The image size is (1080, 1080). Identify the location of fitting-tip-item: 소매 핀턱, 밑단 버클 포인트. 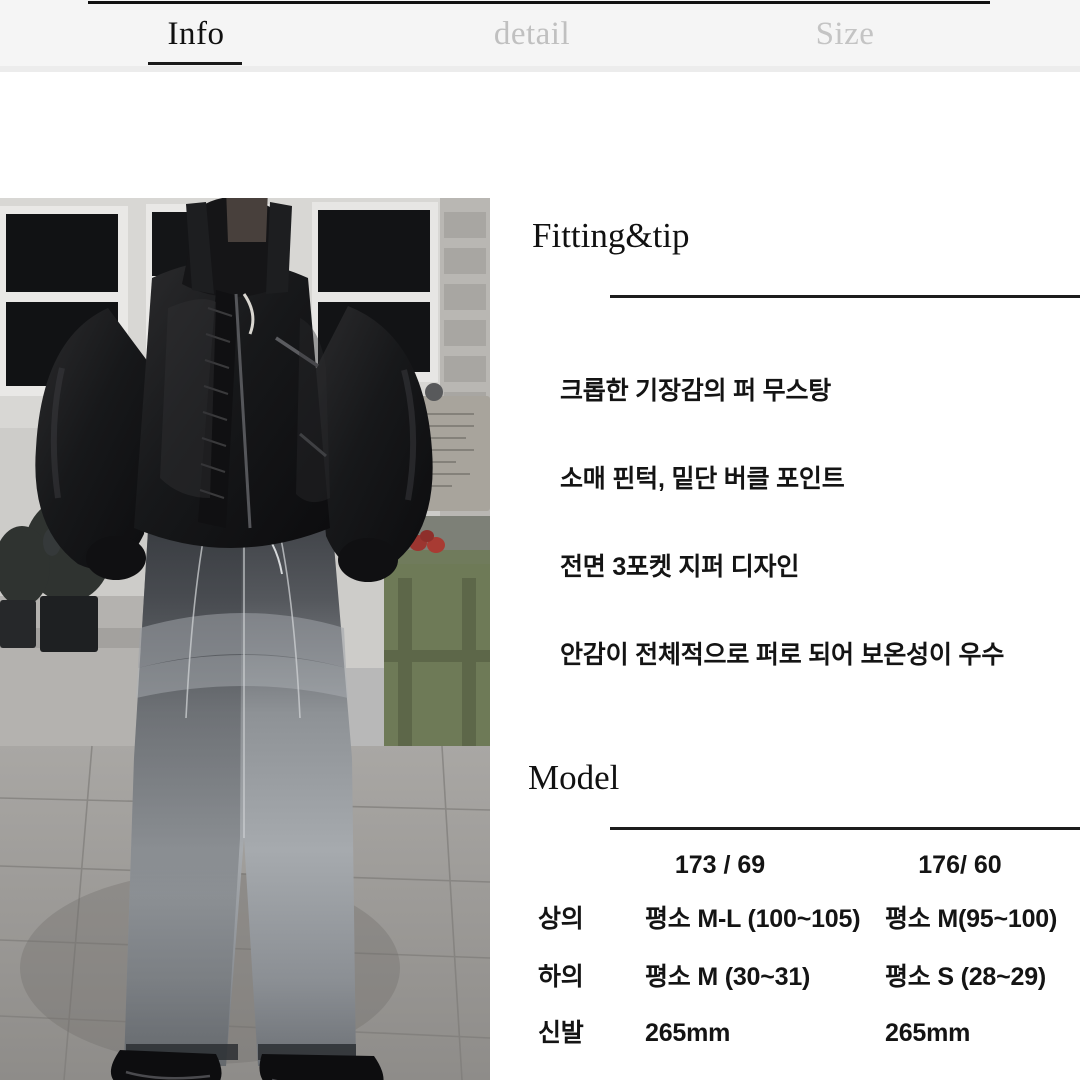
(702, 479).